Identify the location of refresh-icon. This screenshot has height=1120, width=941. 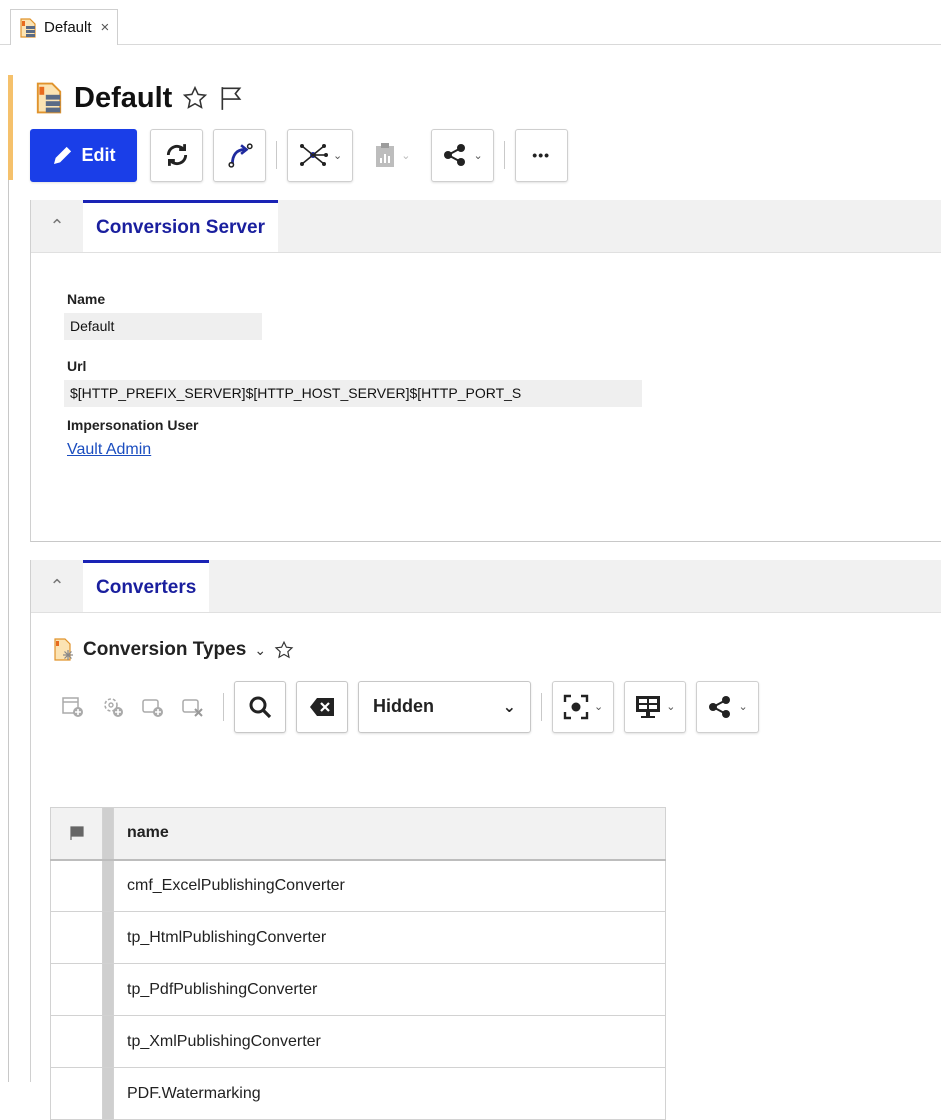
(177, 155).